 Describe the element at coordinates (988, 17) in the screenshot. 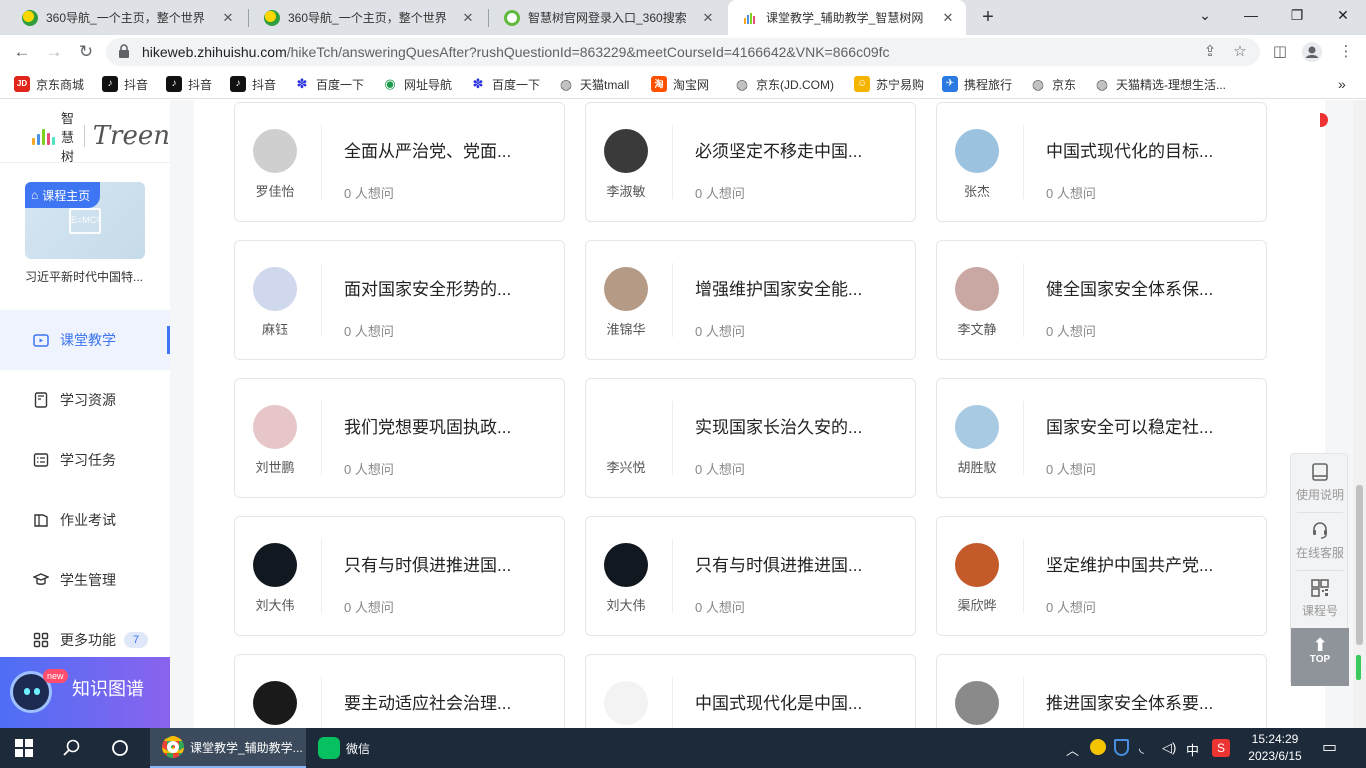

I see `new-tab-button: +` at that location.